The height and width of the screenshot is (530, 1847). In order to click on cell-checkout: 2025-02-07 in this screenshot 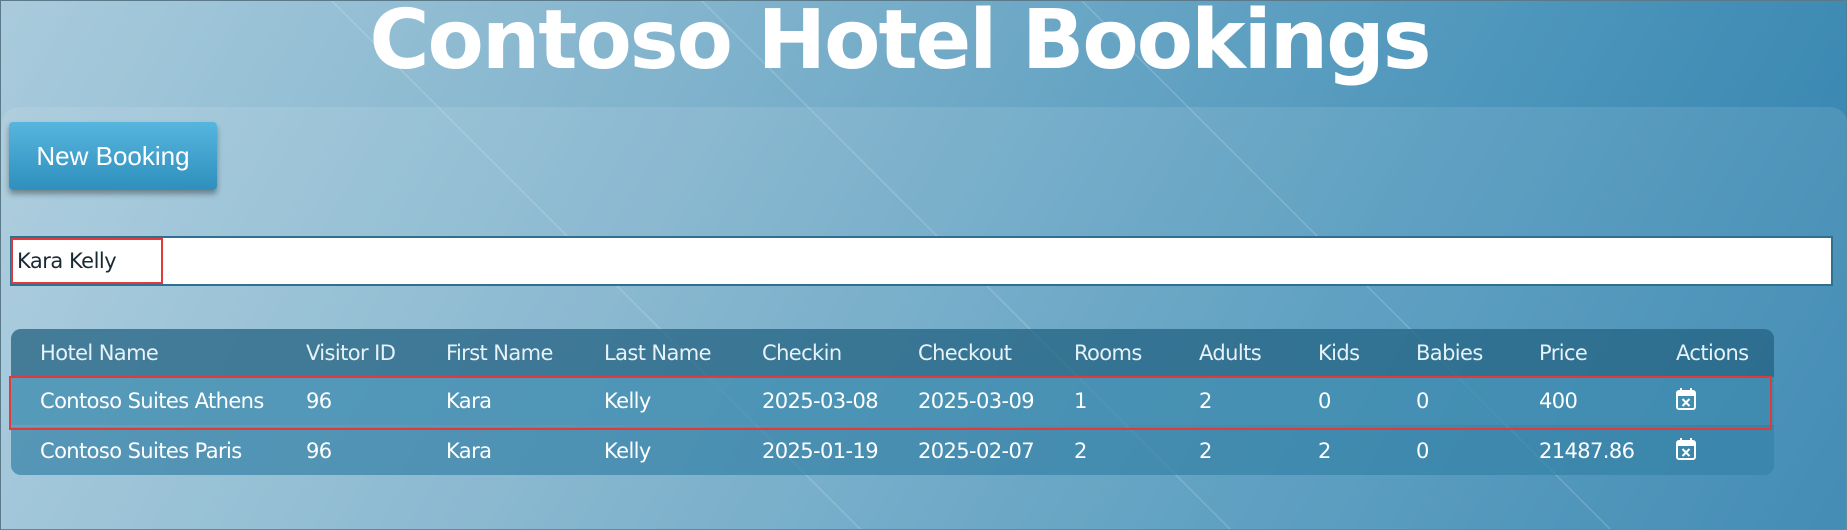, I will do `click(976, 451)`.